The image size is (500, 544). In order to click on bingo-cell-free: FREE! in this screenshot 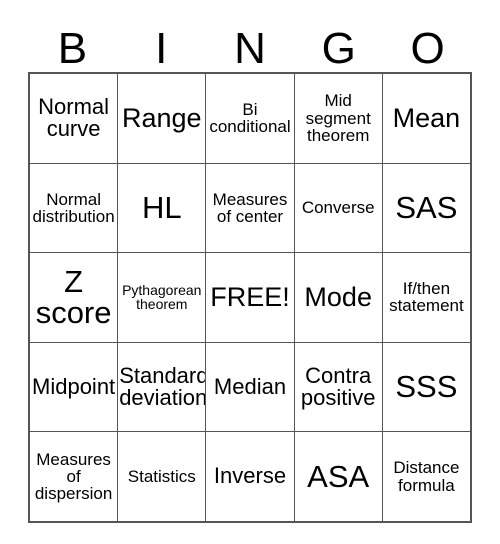, I will do `click(250, 297)`.